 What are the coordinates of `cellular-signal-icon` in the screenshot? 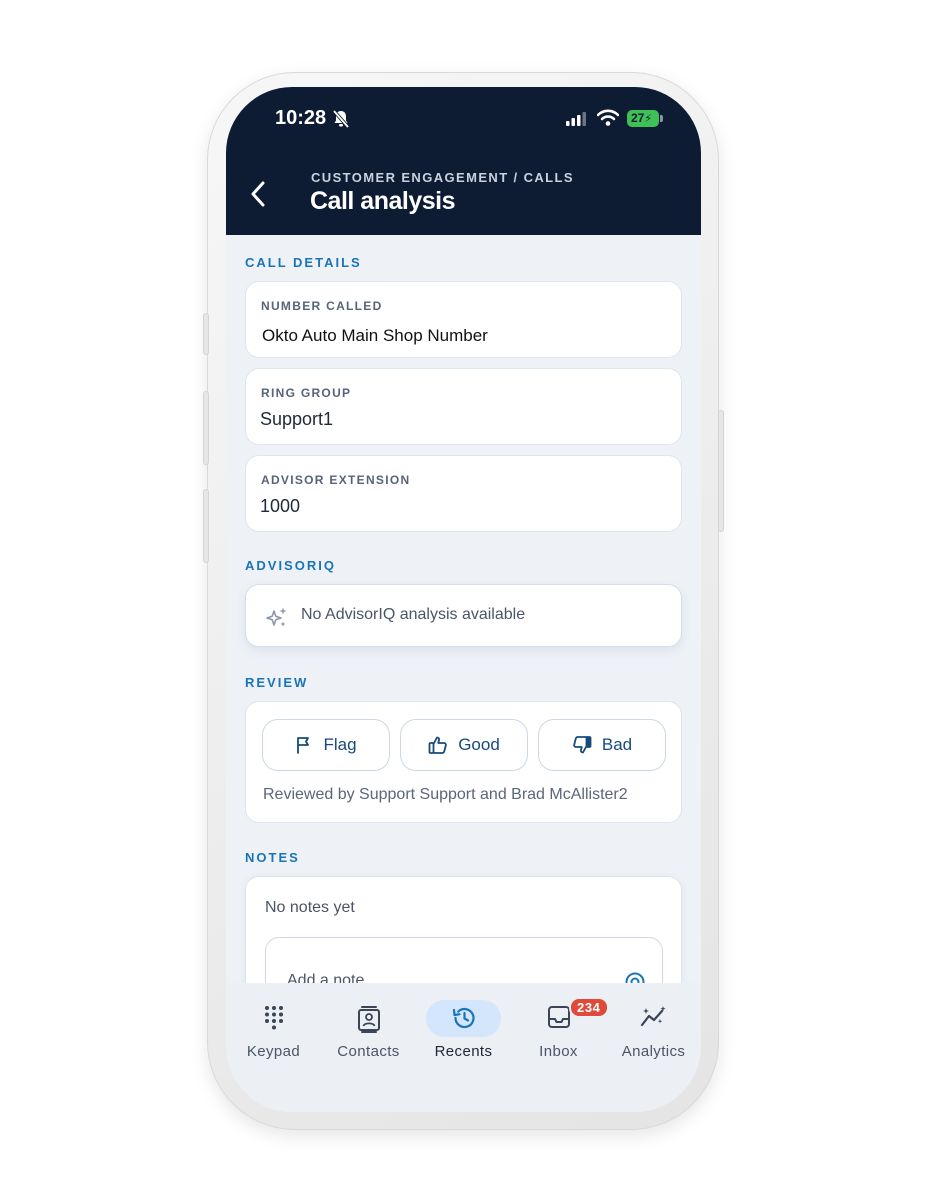 It's located at (576, 119).